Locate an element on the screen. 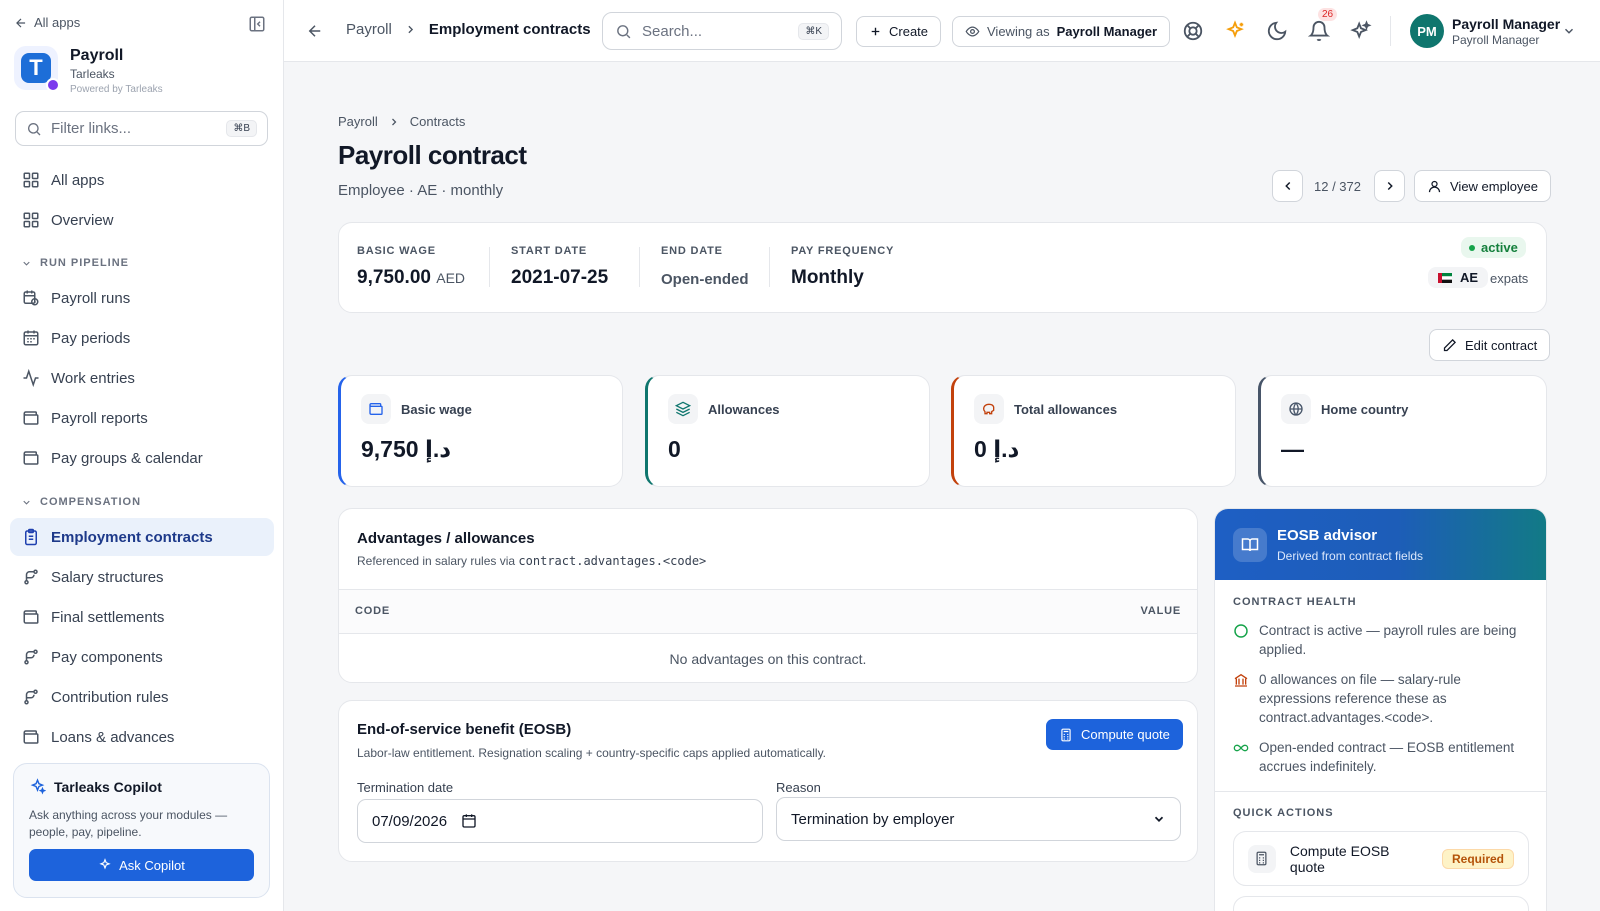 This screenshot has width=1600, height=911. viewing-as-button: Viewing as Payroll Manager is located at coordinates (1061, 31).